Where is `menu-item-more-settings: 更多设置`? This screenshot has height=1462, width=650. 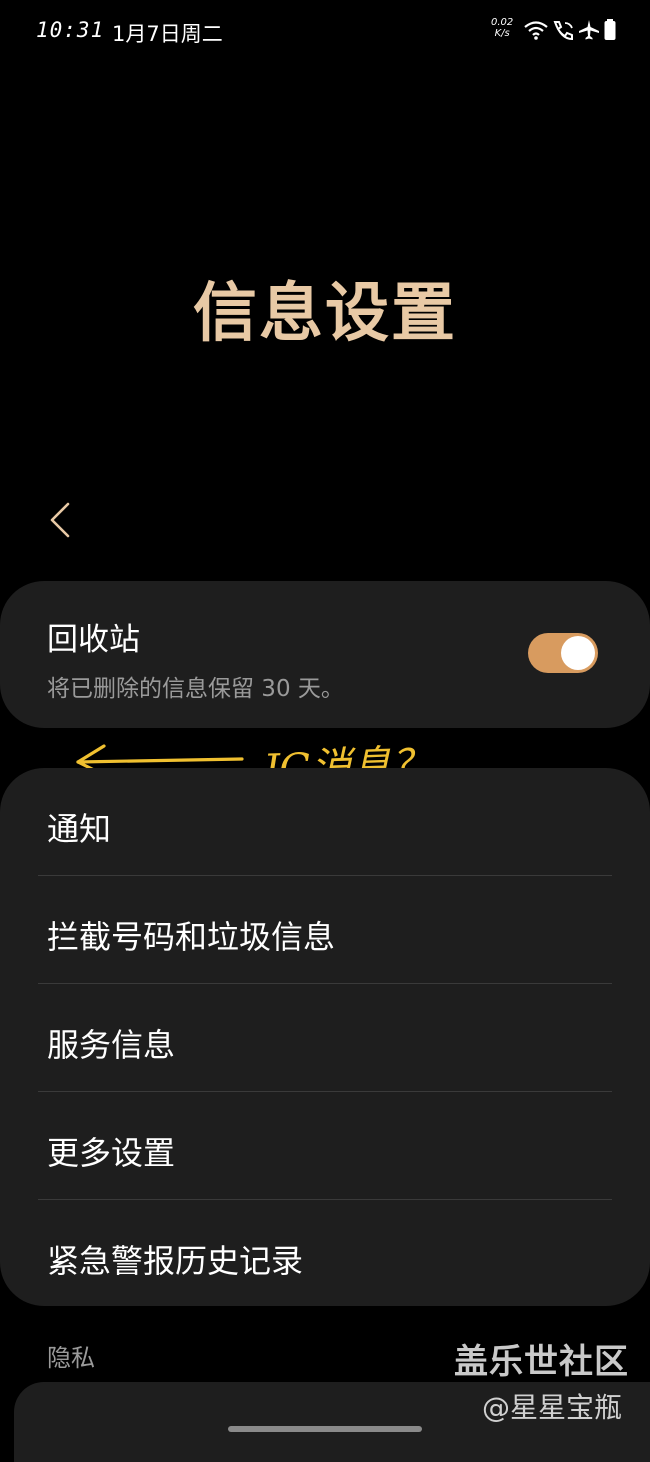
menu-item-more-settings: 更多设置 is located at coordinates (325, 1145).